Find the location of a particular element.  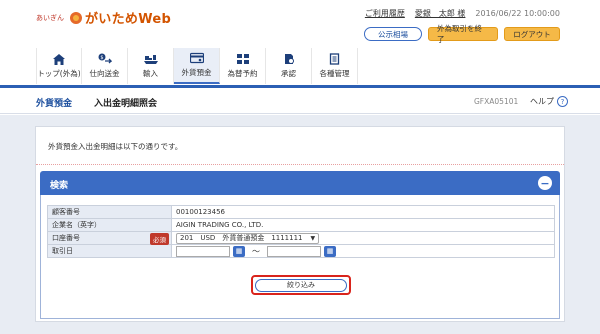

chevron-down-icon: ▼ is located at coordinates (313, 238).